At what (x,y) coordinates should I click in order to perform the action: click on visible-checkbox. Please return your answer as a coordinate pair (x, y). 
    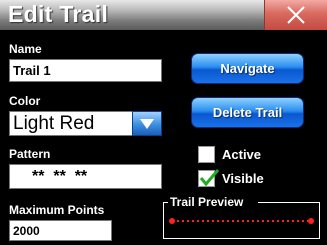
    Looking at the image, I should click on (209, 178).